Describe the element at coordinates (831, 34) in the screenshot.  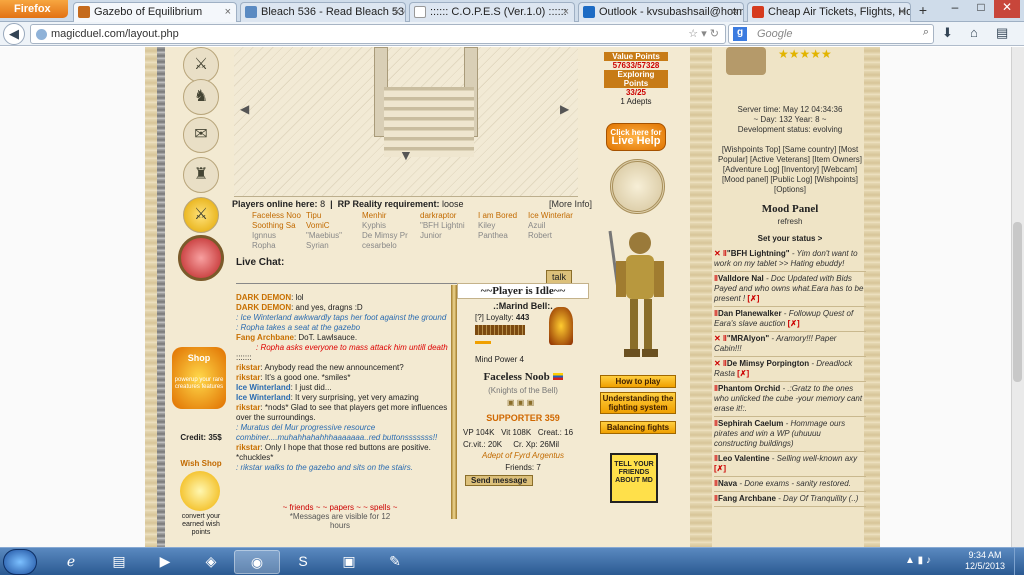
I see `search-input: g Google ⌕` at that location.